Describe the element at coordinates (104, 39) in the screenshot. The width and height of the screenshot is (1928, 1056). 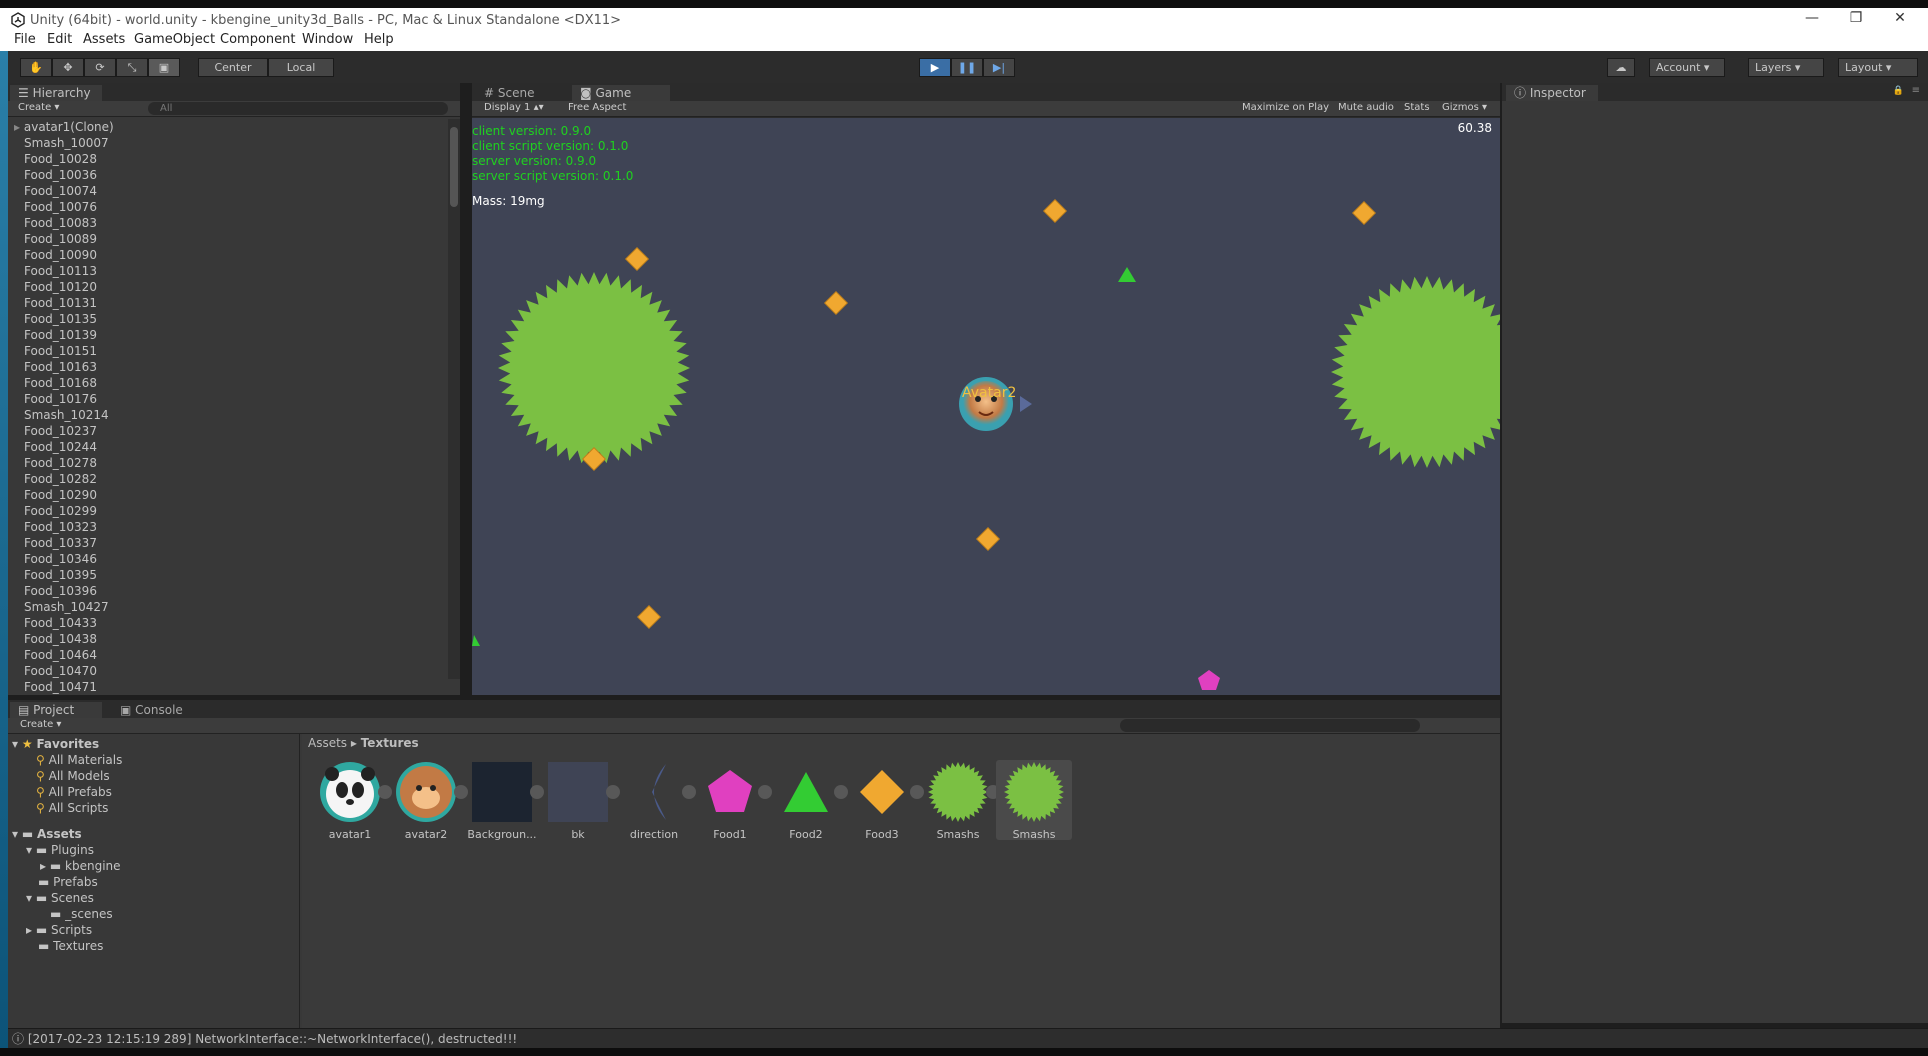
I see `menu-assets: Assets` at that location.